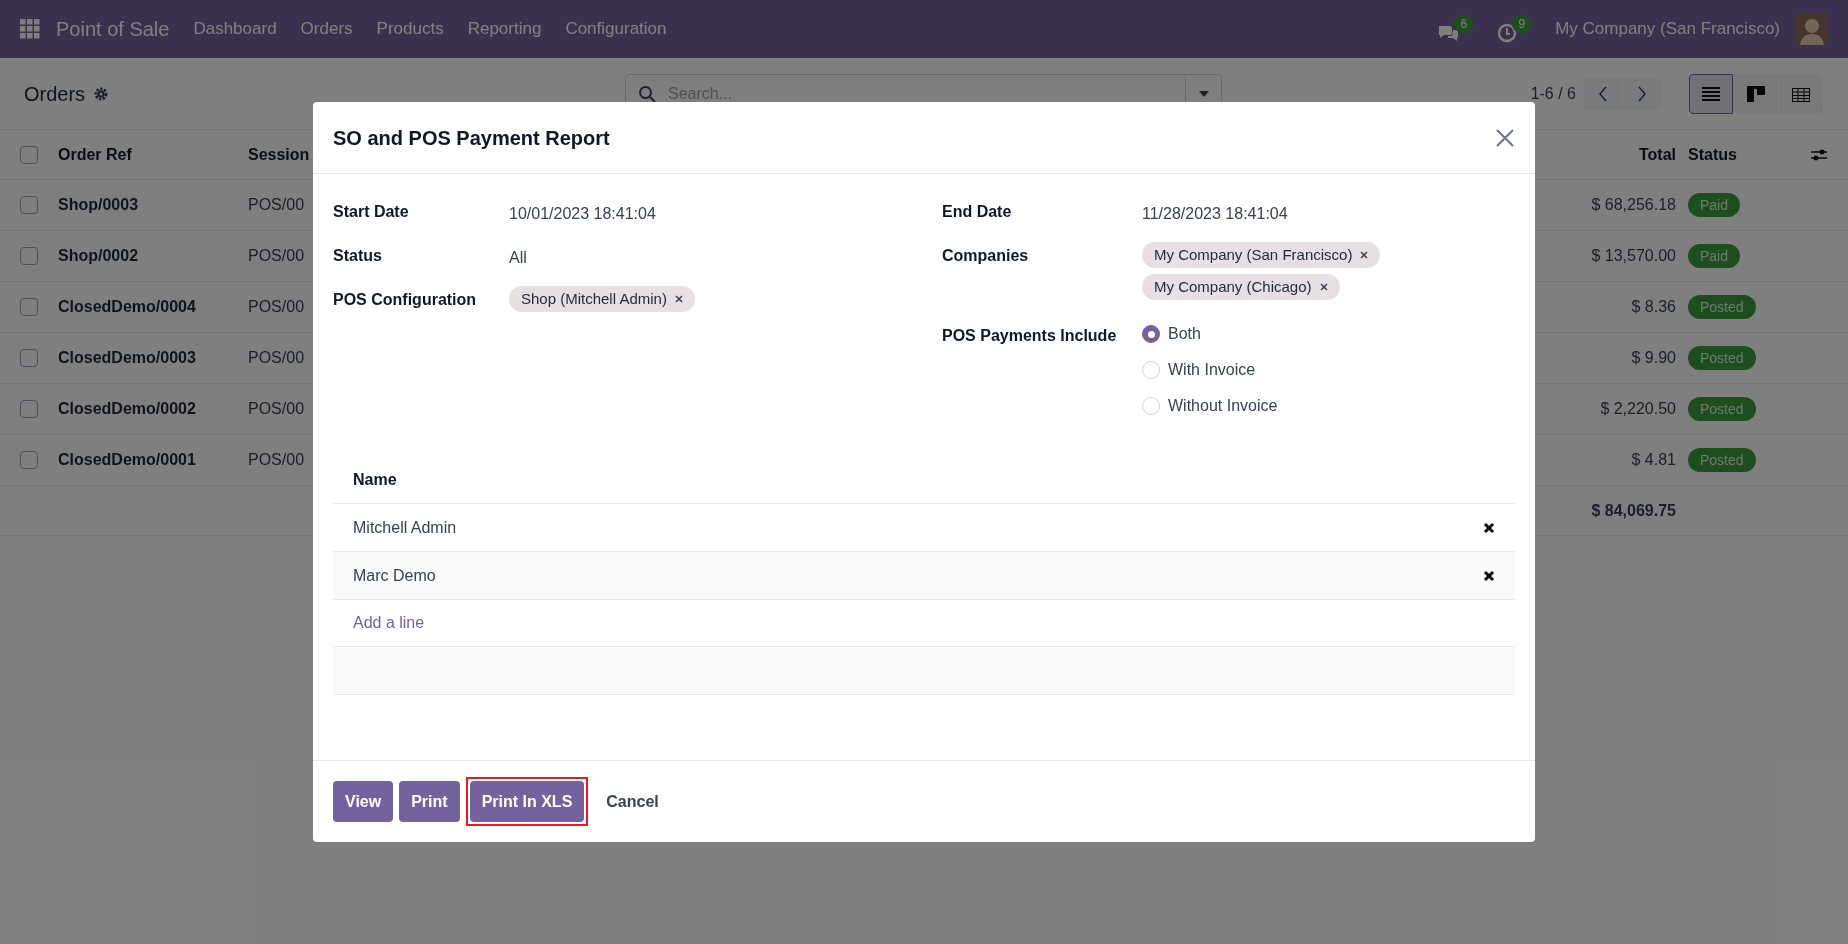 Image resolution: width=1848 pixels, height=944 pixels. Describe the element at coordinates (1653, 357) in the screenshot. I see `table-cell: $ 9.90` at that location.